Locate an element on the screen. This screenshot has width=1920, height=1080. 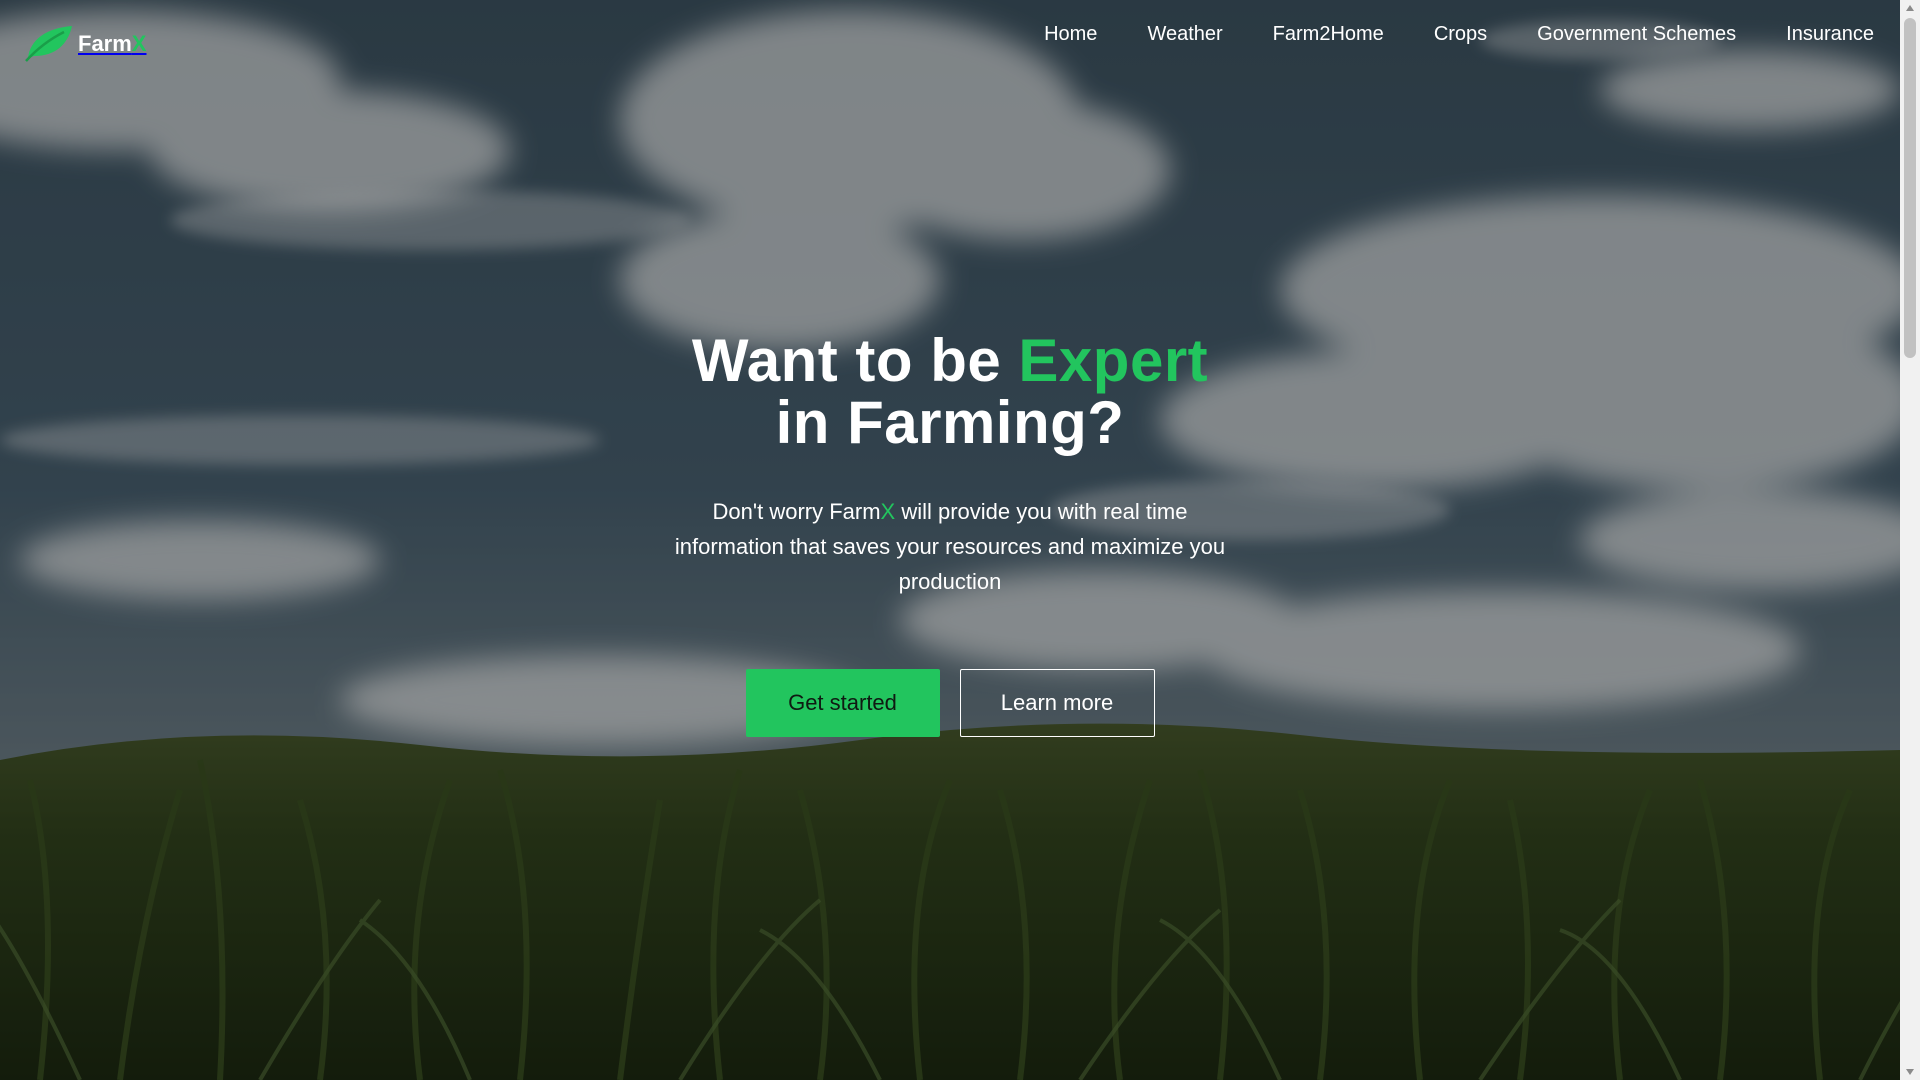
leaf-icon is located at coordinates (48, 44).